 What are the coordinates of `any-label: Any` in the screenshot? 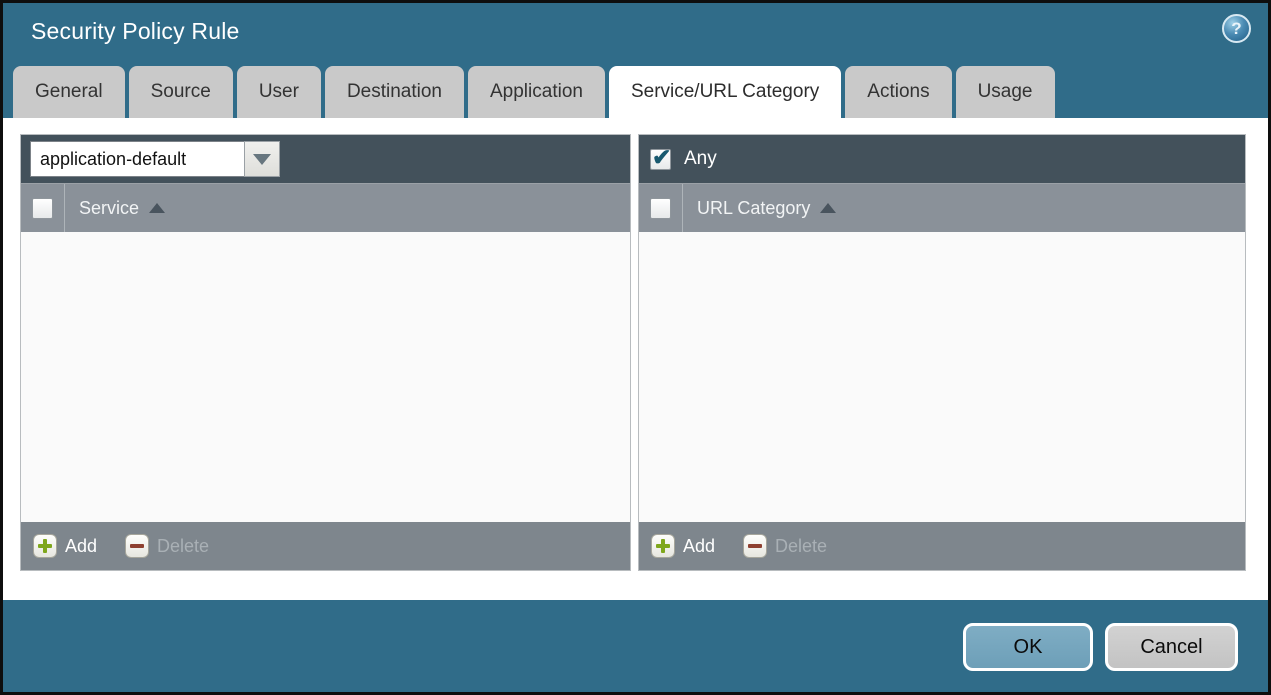 It's located at (700, 158).